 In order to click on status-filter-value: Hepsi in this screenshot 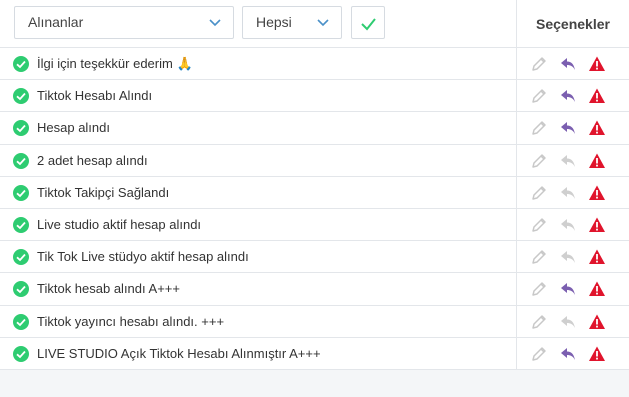, I will do `click(274, 22)`.